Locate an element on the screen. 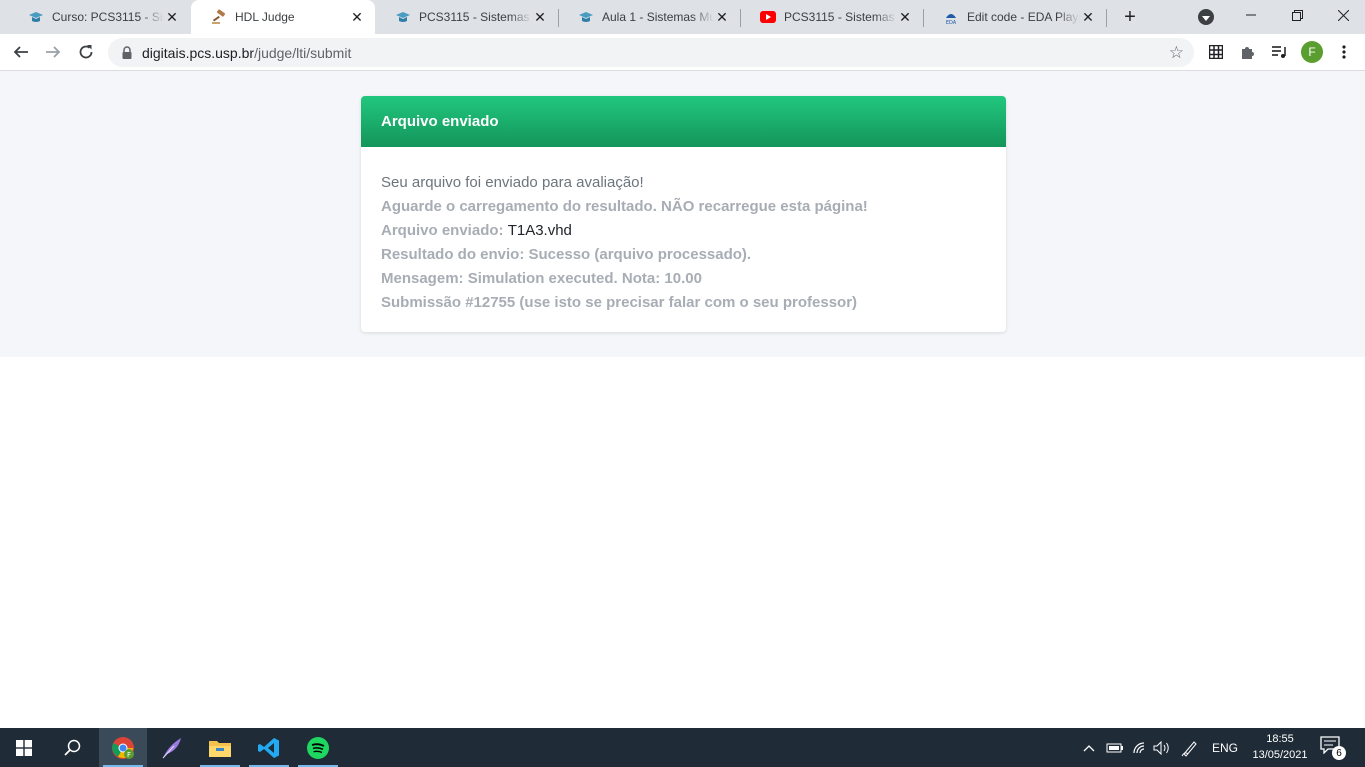 This screenshot has height=767, width=1365. clock-date: 13/05/2021 is located at coordinates (1280, 755).